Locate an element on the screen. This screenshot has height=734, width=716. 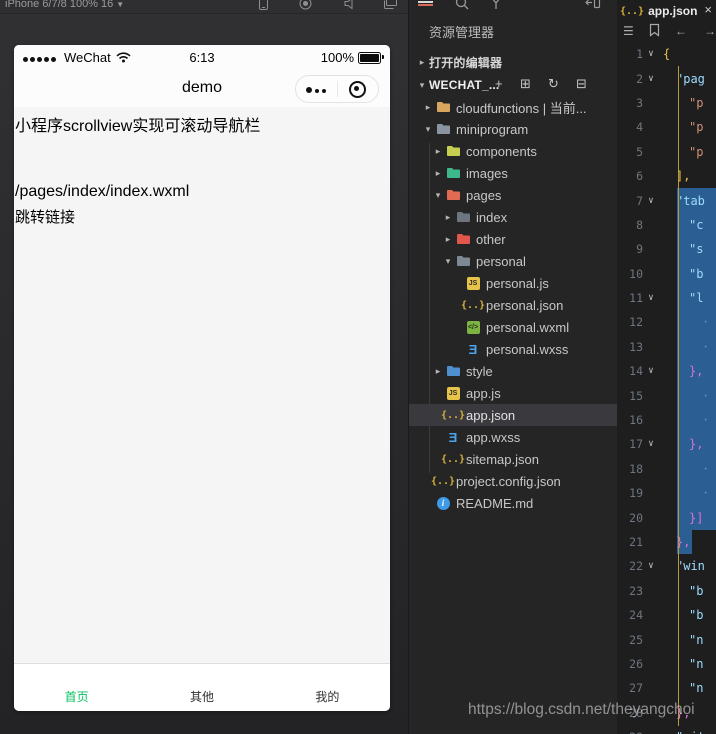
line-number: 2 is located at coordinates (639, 78).